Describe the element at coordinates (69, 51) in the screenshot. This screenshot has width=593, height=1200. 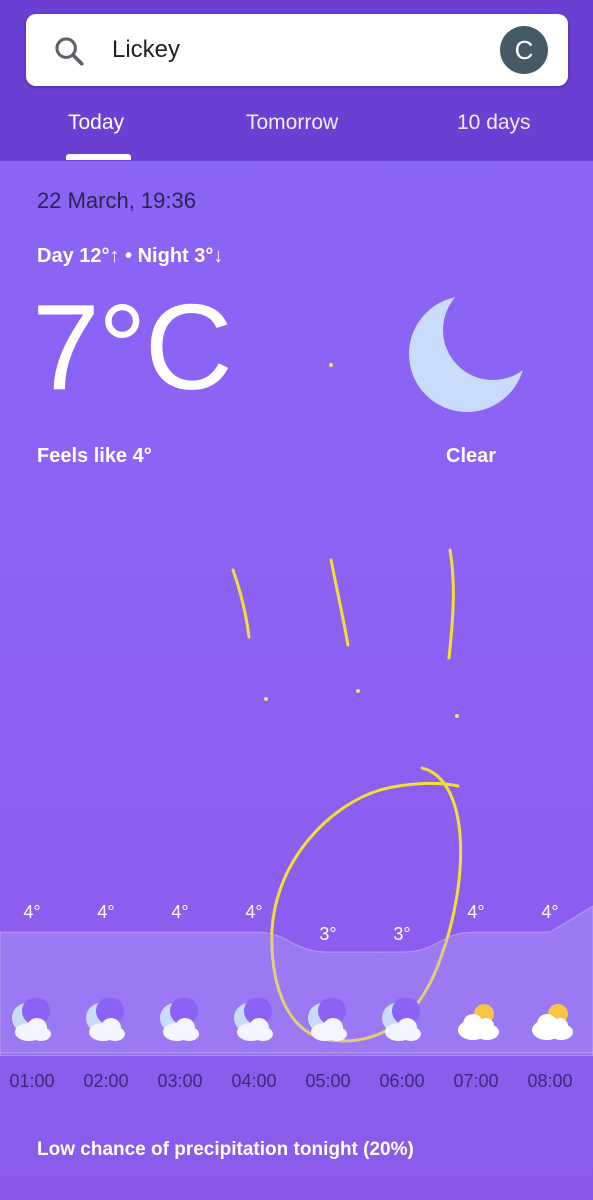
I see `search-icon` at that location.